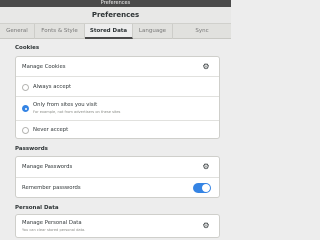 The width and height of the screenshot is (320, 240). Describe the element at coordinates (25, 87) in the screenshot. I see `radio-always-accept` at that location.